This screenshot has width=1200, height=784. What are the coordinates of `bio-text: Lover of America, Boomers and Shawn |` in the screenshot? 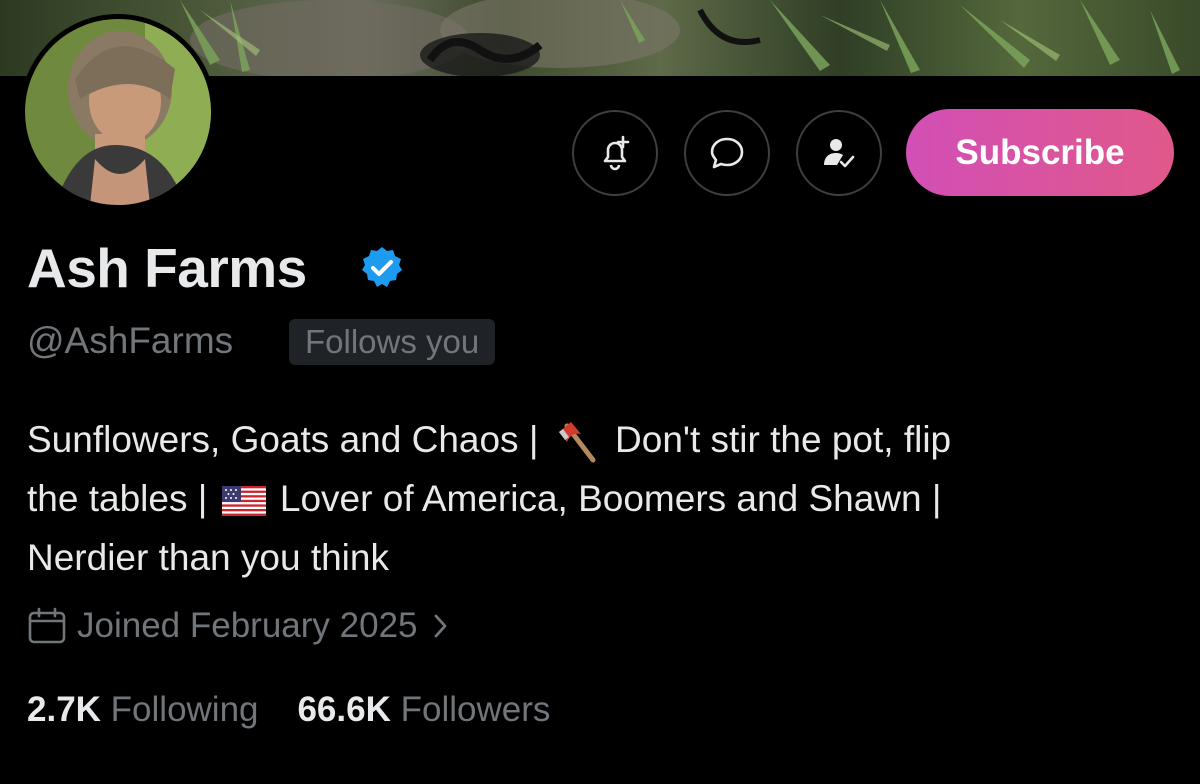 It's located at (610, 498).